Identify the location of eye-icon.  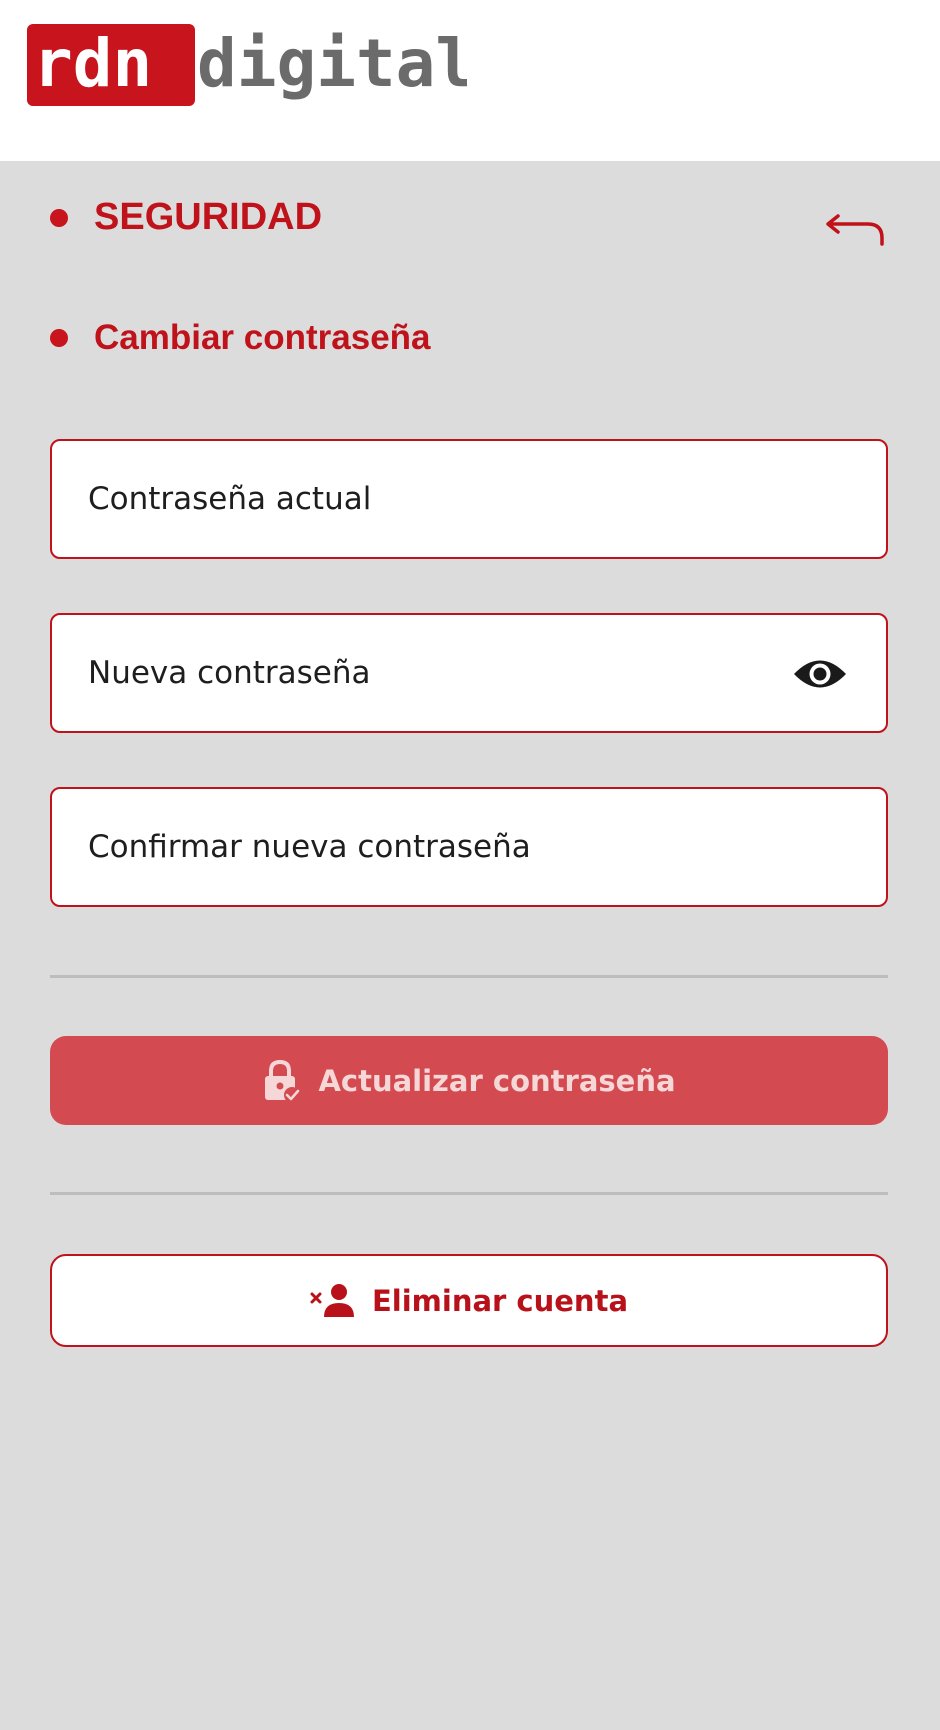
(820, 674).